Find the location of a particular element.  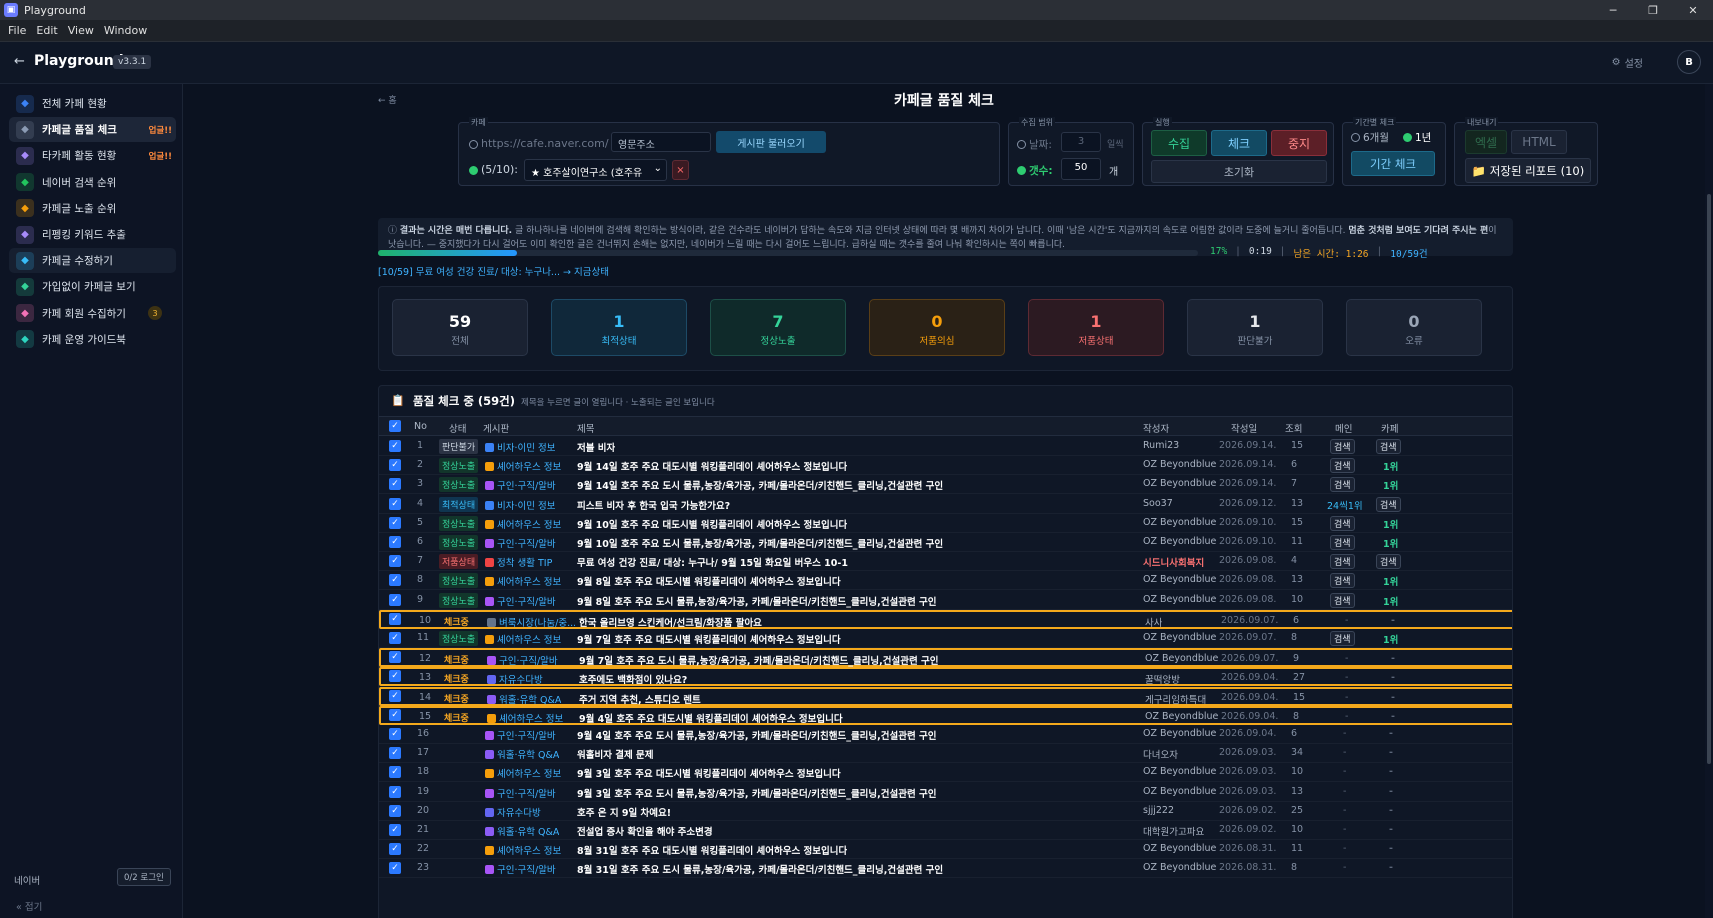

post-title-link: 워홀비자 결제 문제 is located at coordinates (615, 754).